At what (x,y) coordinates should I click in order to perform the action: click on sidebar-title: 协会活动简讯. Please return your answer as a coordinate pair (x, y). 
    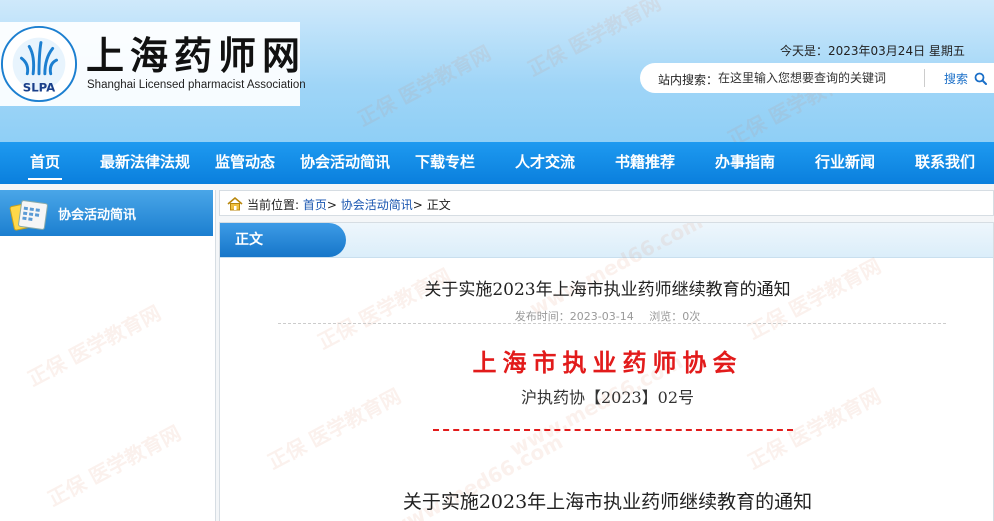
    Looking at the image, I should click on (97, 215).